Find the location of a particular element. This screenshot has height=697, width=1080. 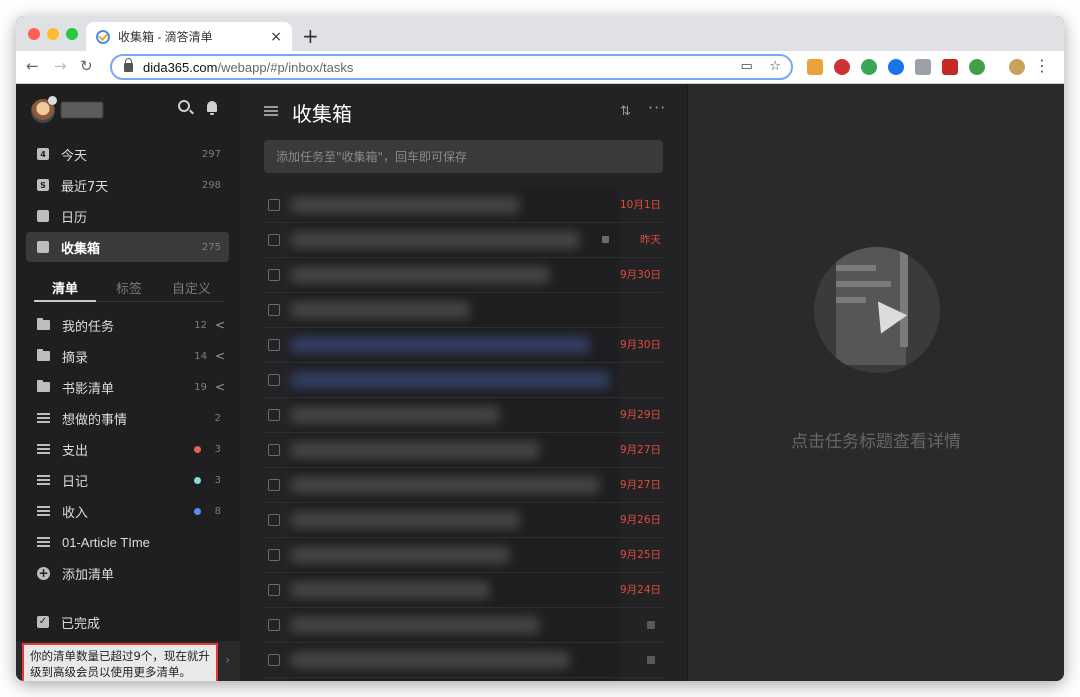

task-row: 昨天 is located at coordinates (463, 240).